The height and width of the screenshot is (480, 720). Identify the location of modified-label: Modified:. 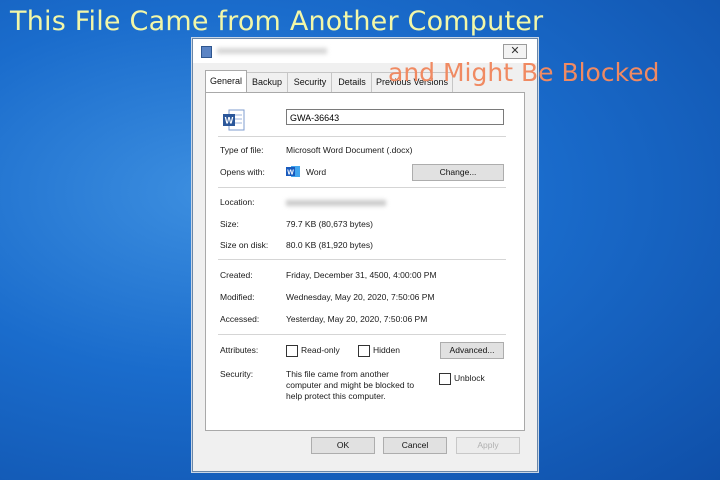
(237, 297).